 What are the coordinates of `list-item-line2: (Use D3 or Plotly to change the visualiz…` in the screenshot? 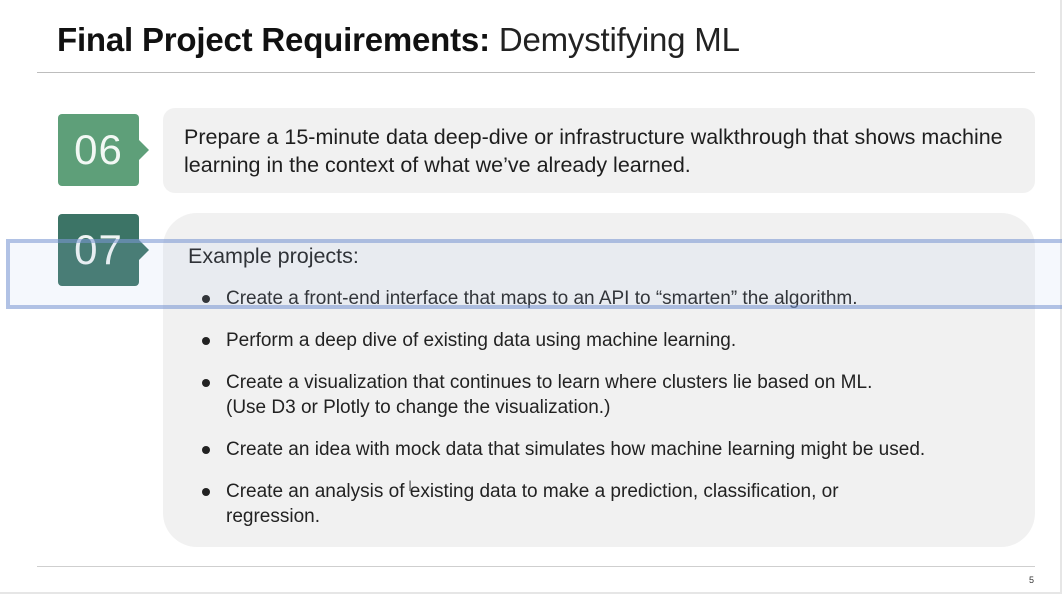 It's located at (418, 407).